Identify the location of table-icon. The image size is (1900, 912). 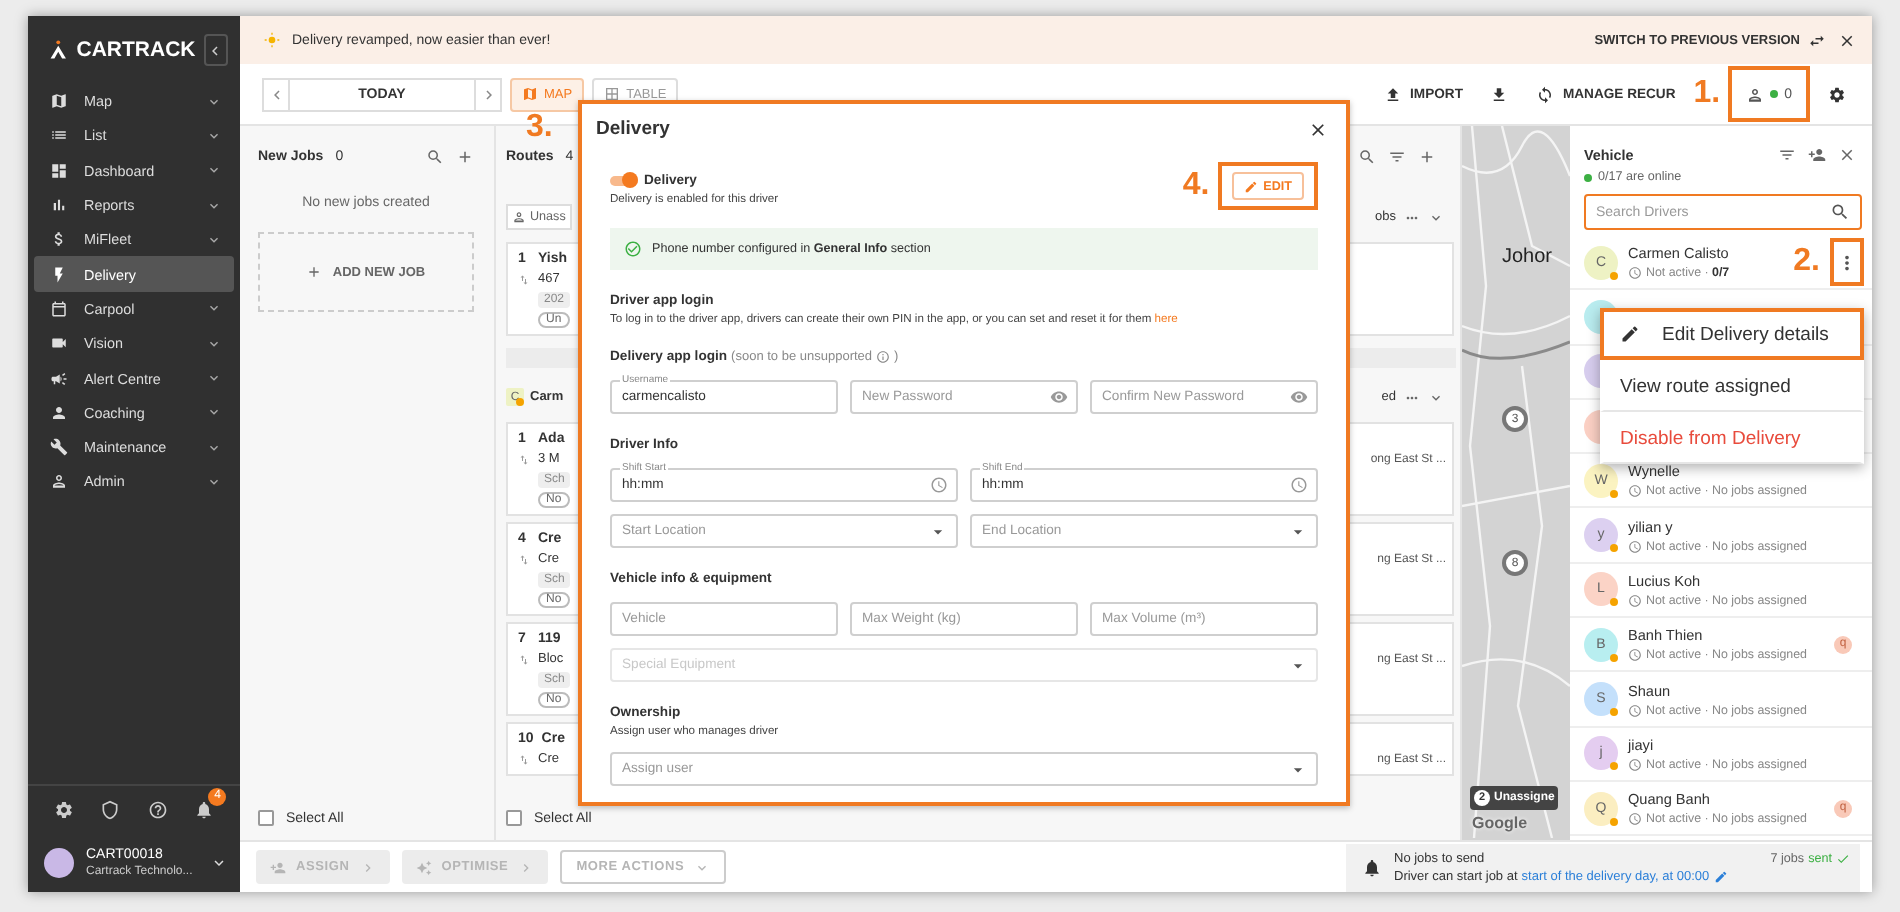
(612, 94).